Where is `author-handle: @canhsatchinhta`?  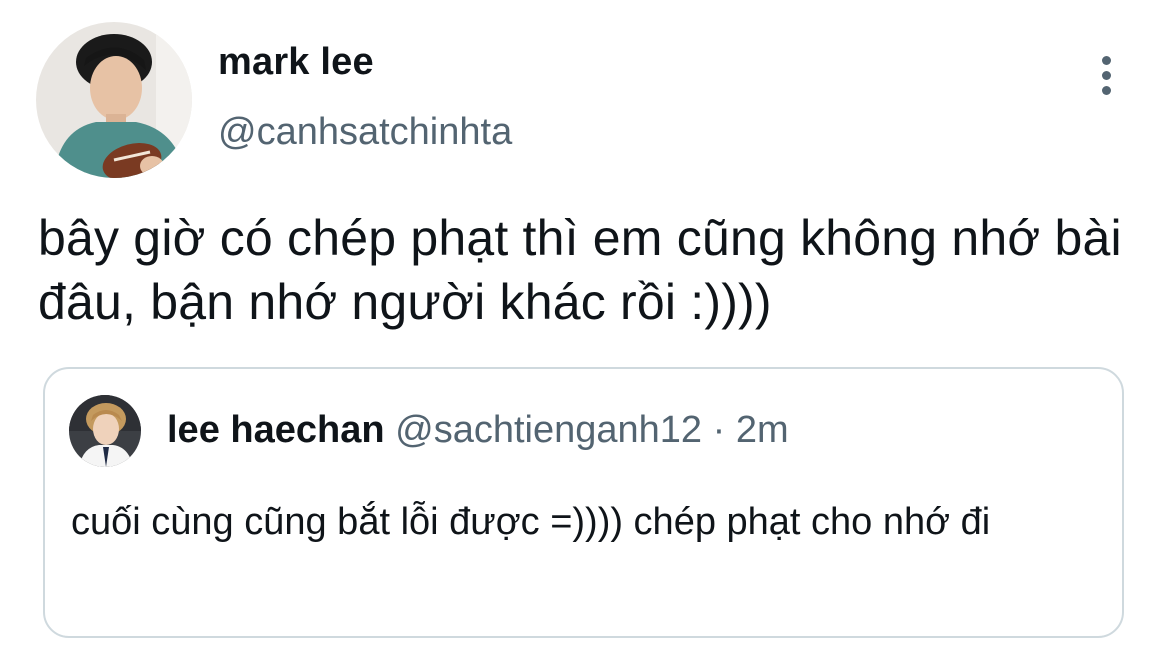
author-handle: @canhsatchinhta is located at coordinates (365, 132).